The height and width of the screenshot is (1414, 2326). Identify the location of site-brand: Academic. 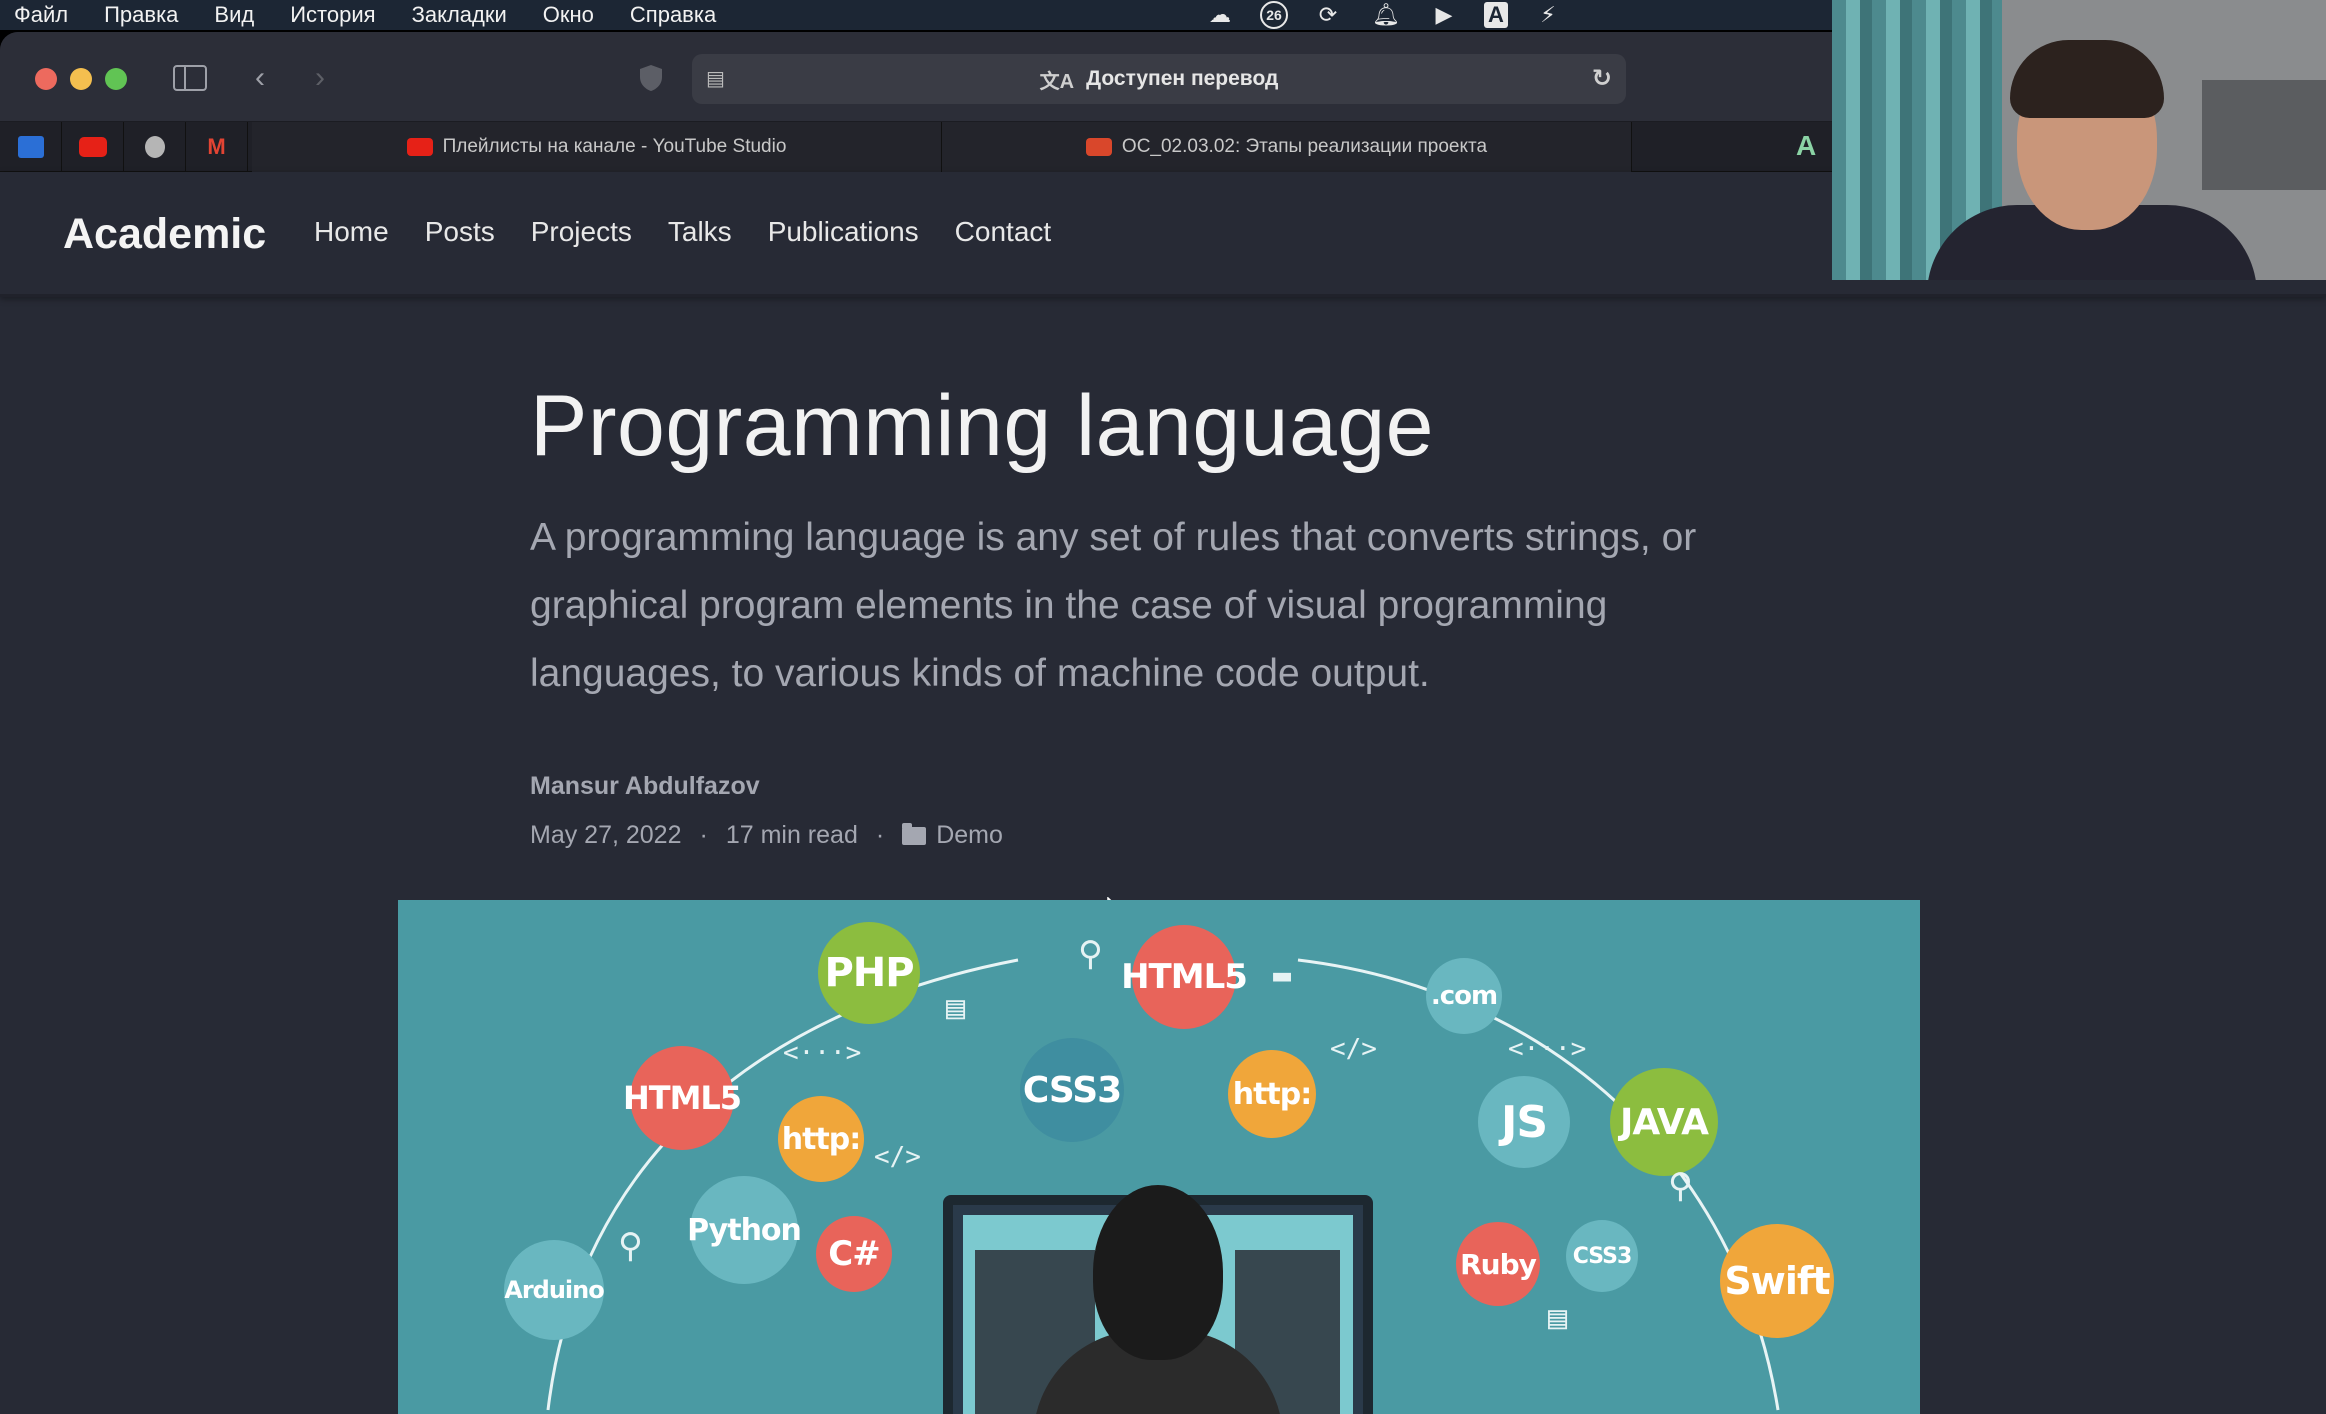
(164, 234).